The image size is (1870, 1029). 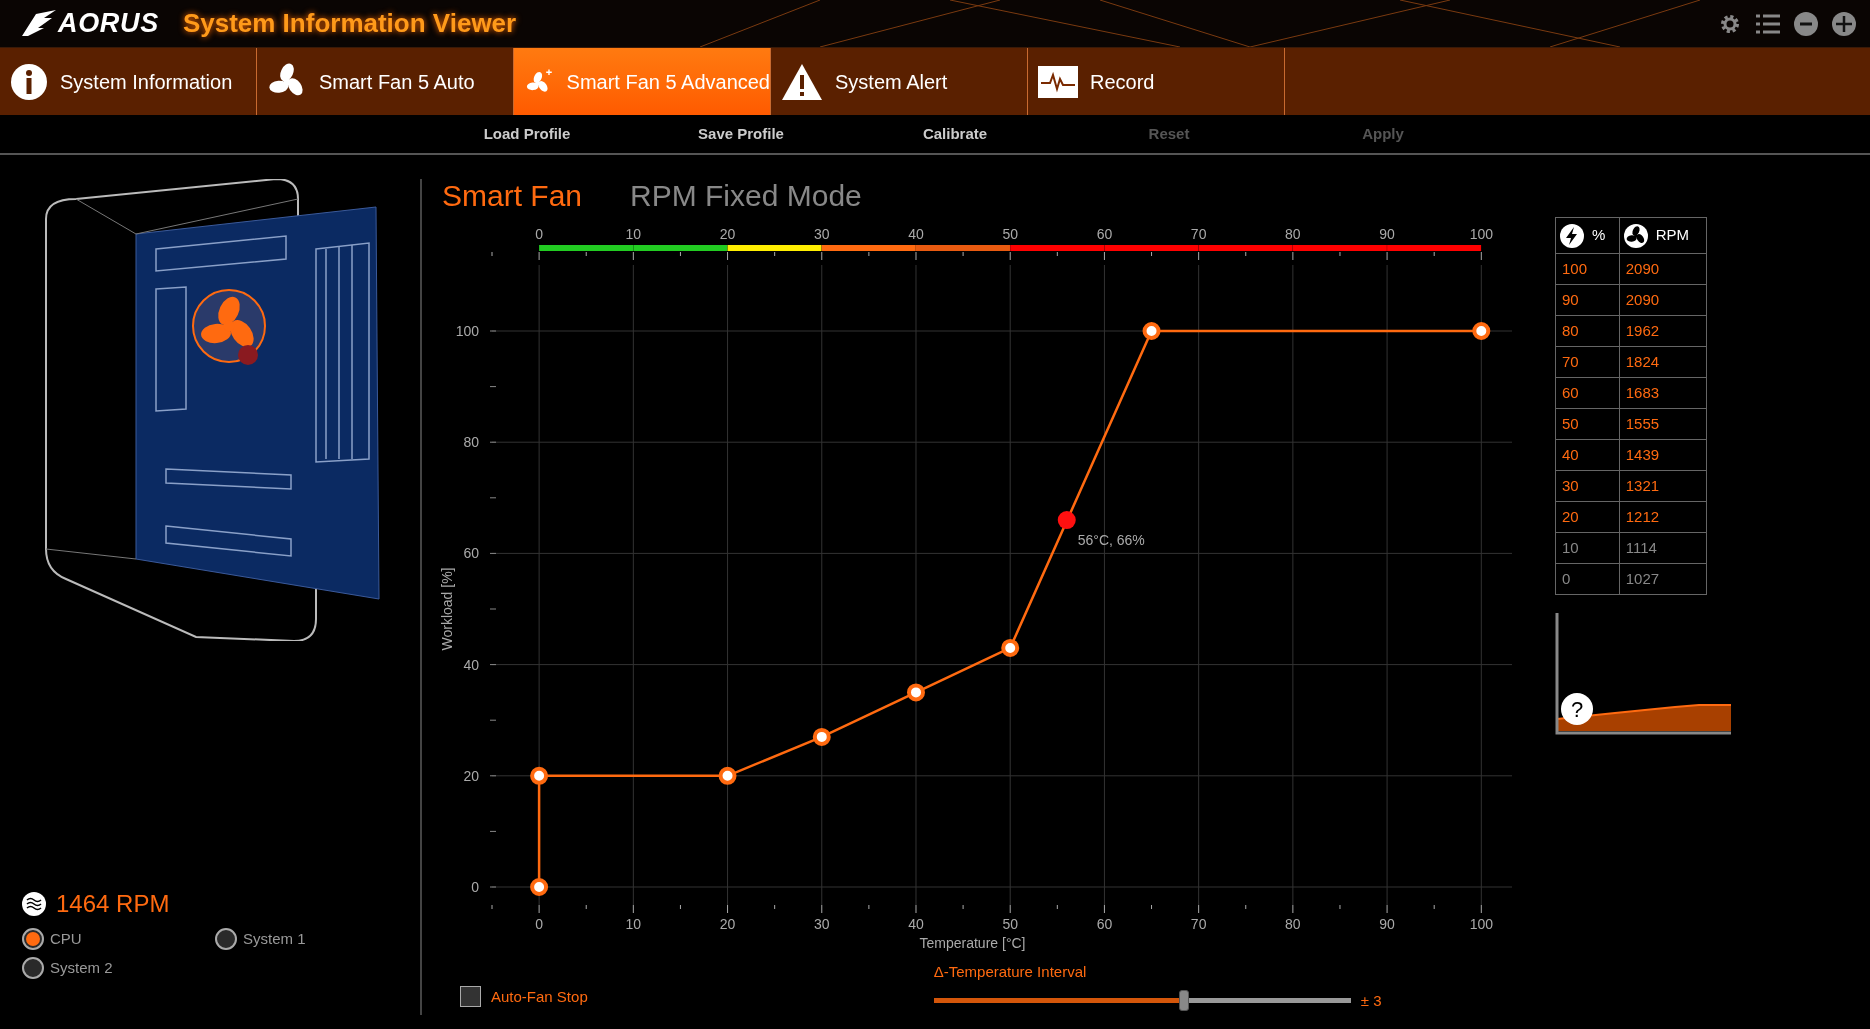 I want to click on x-tick-label: 20, so click(x=727, y=924).